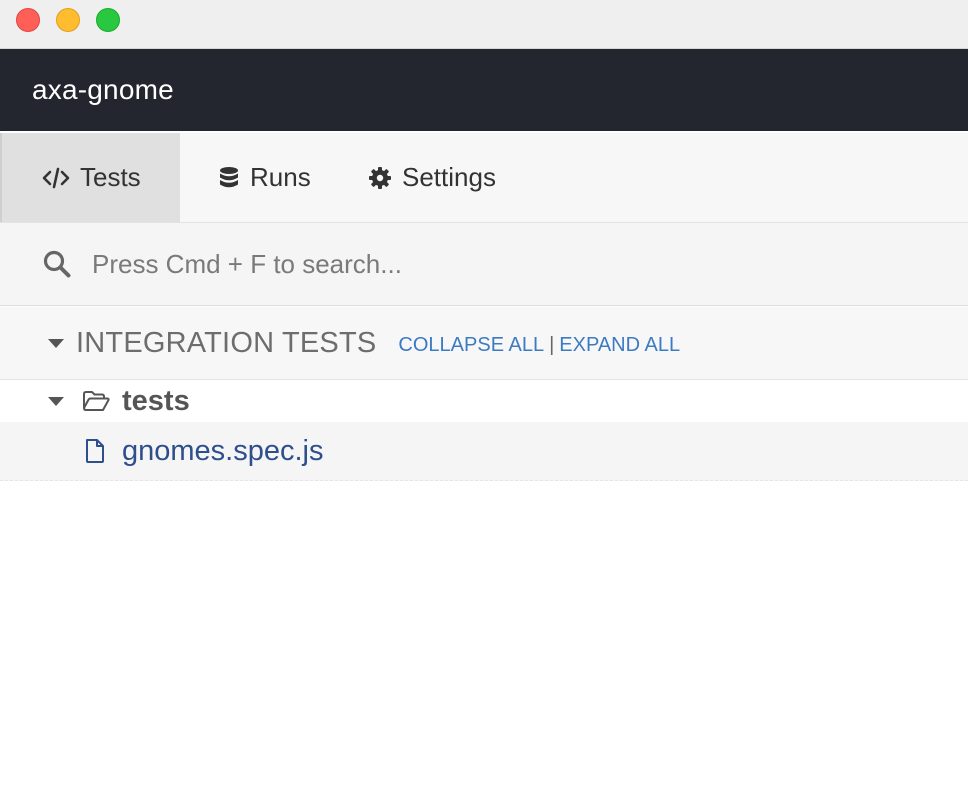  I want to click on spec-file-name: gnomes.spec.js, so click(223, 451).